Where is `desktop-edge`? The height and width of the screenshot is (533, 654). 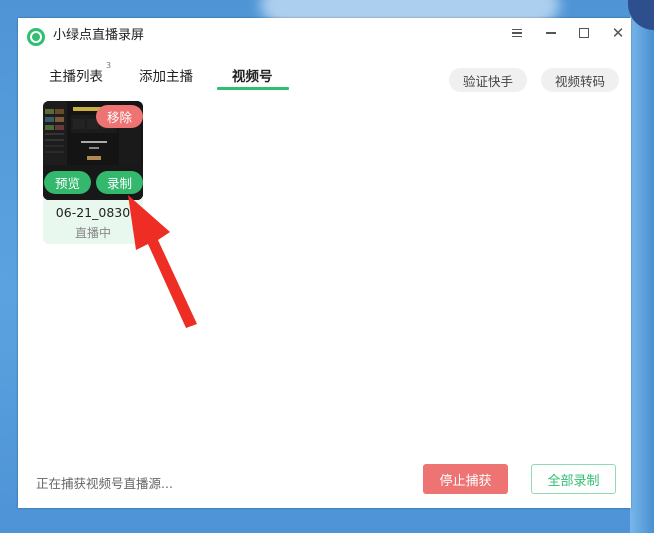 desktop-edge is located at coordinates (642, 266).